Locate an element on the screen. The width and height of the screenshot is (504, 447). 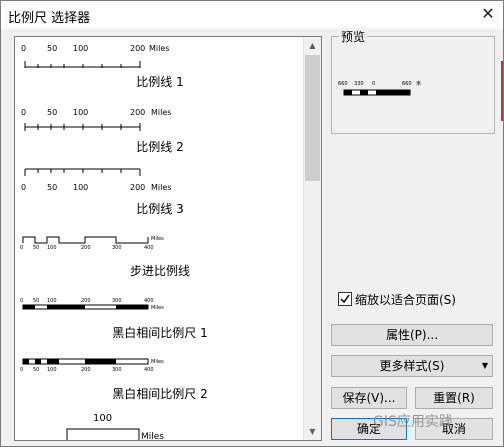
checkmark-icon is located at coordinates (345, 299).